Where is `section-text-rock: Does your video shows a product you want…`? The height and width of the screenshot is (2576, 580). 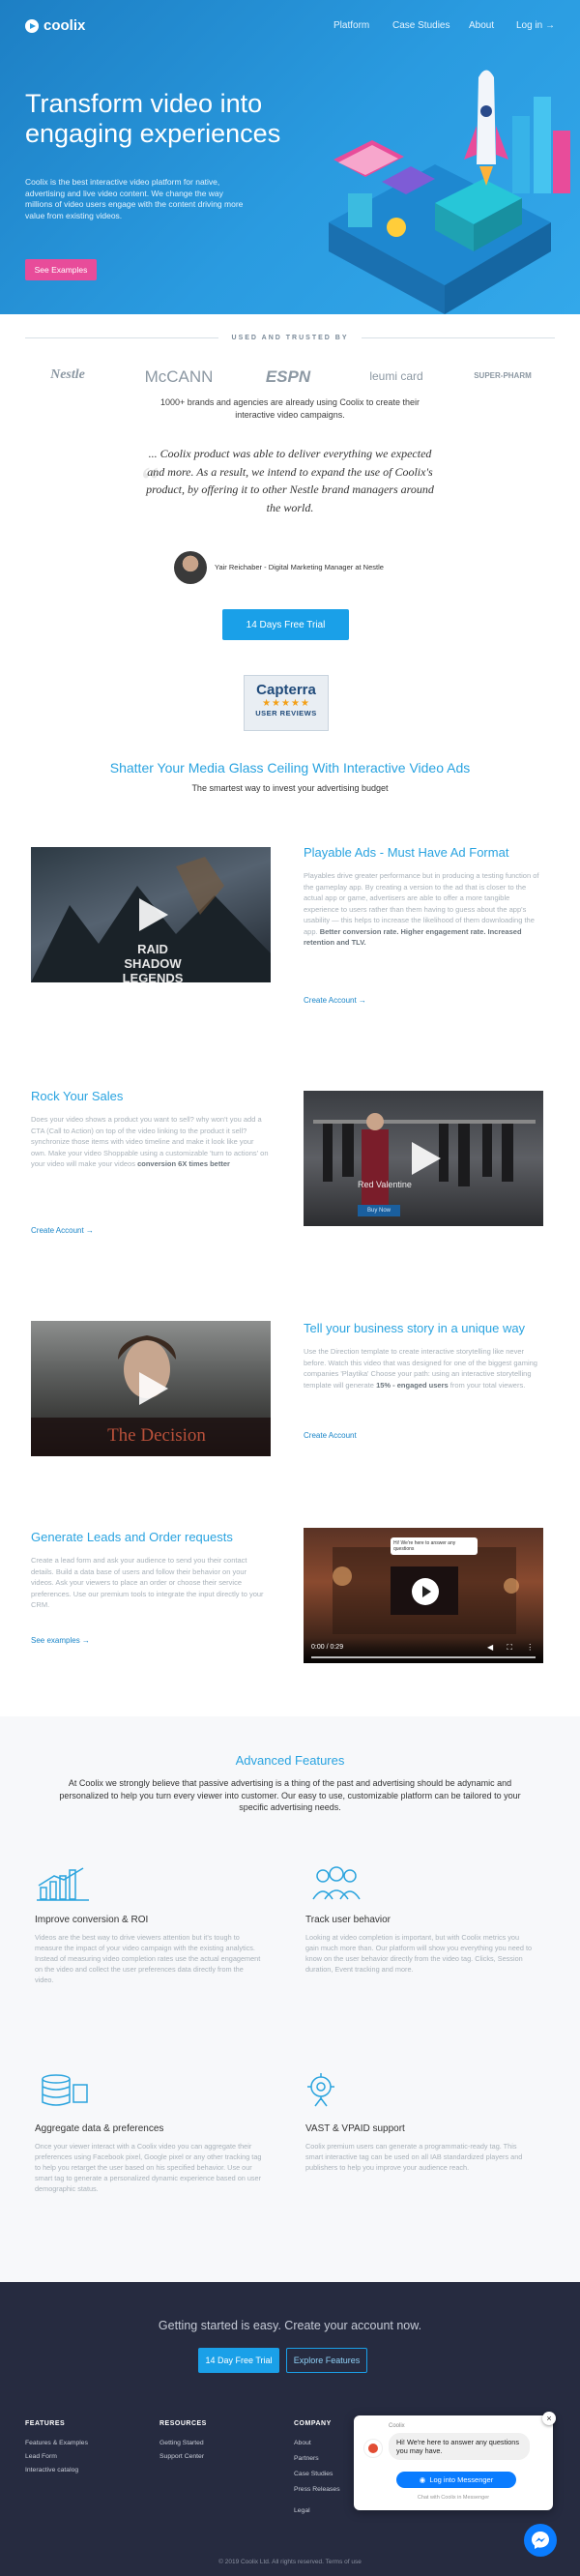 section-text-rock: Does your video shows a product you want… is located at coordinates (151, 1142).